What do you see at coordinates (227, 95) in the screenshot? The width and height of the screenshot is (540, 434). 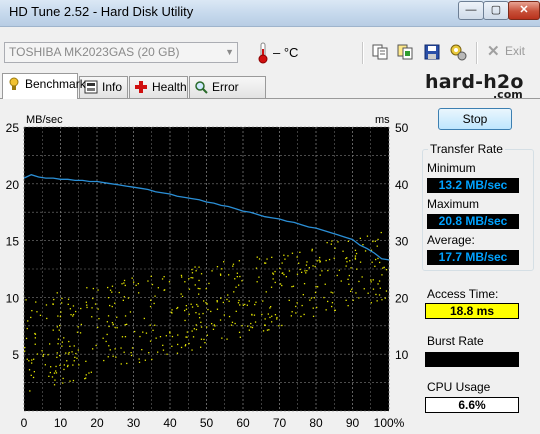 I see `tab-error-scan: Error Scan` at bounding box center [227, 95].